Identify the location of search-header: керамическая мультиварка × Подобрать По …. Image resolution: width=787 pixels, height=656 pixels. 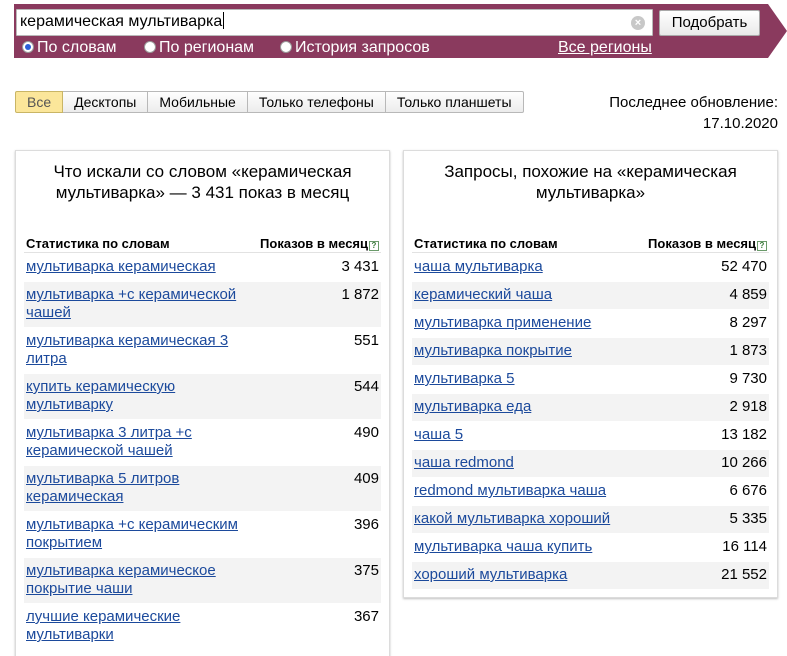
(393, 30).